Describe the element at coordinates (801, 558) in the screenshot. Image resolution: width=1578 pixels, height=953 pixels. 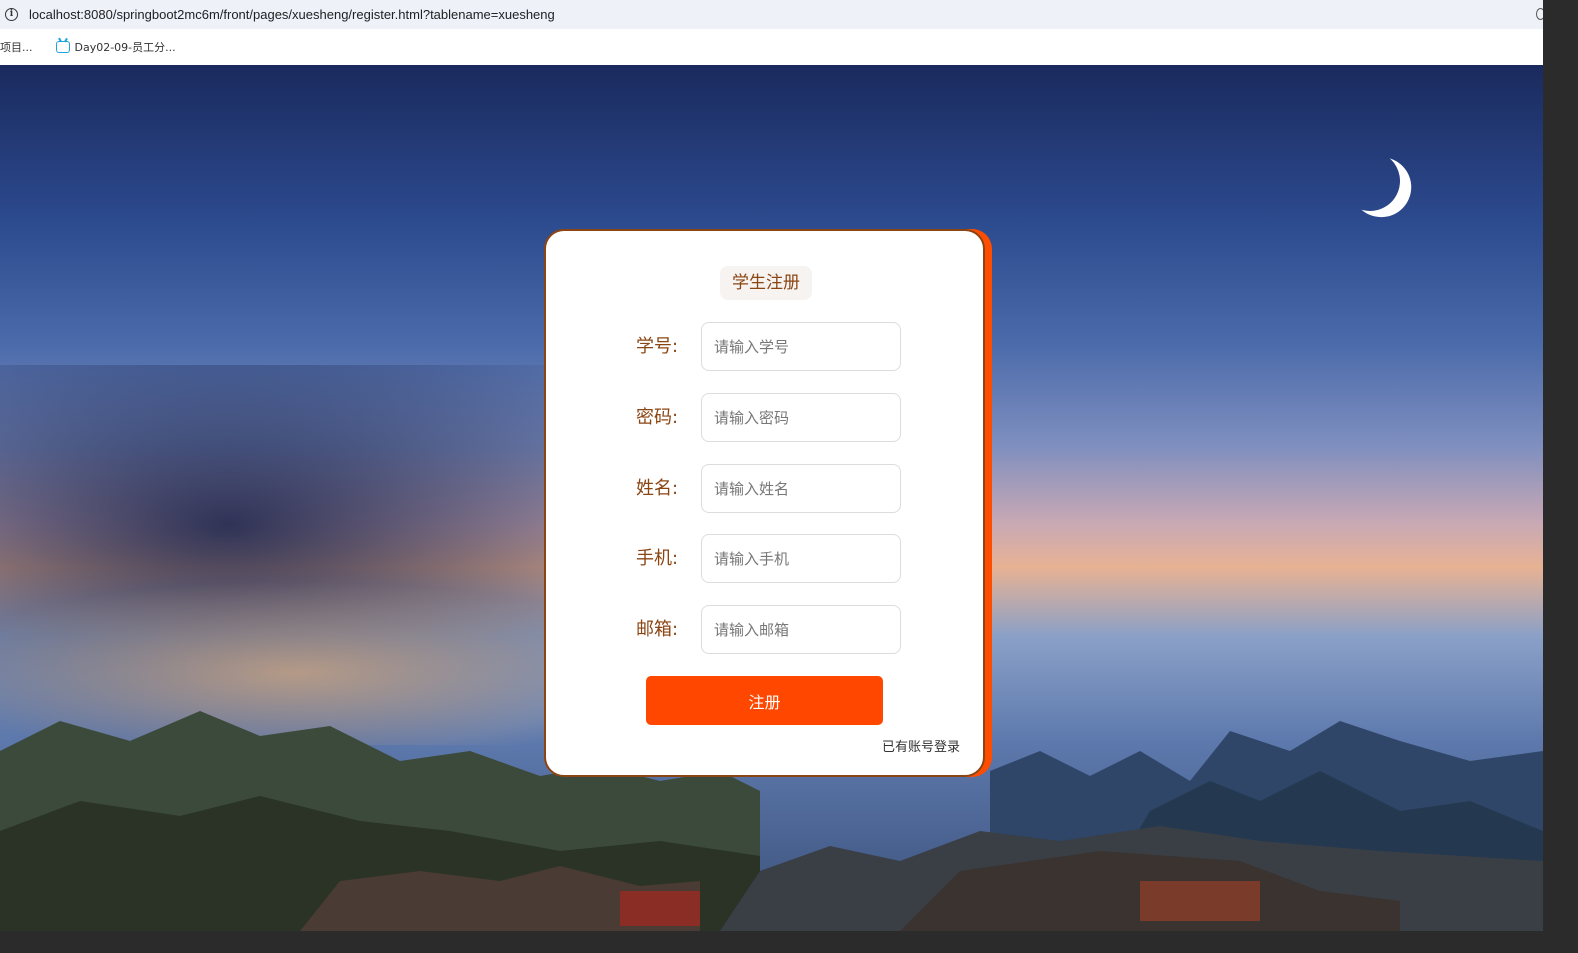
I see `phone-input` at that location.